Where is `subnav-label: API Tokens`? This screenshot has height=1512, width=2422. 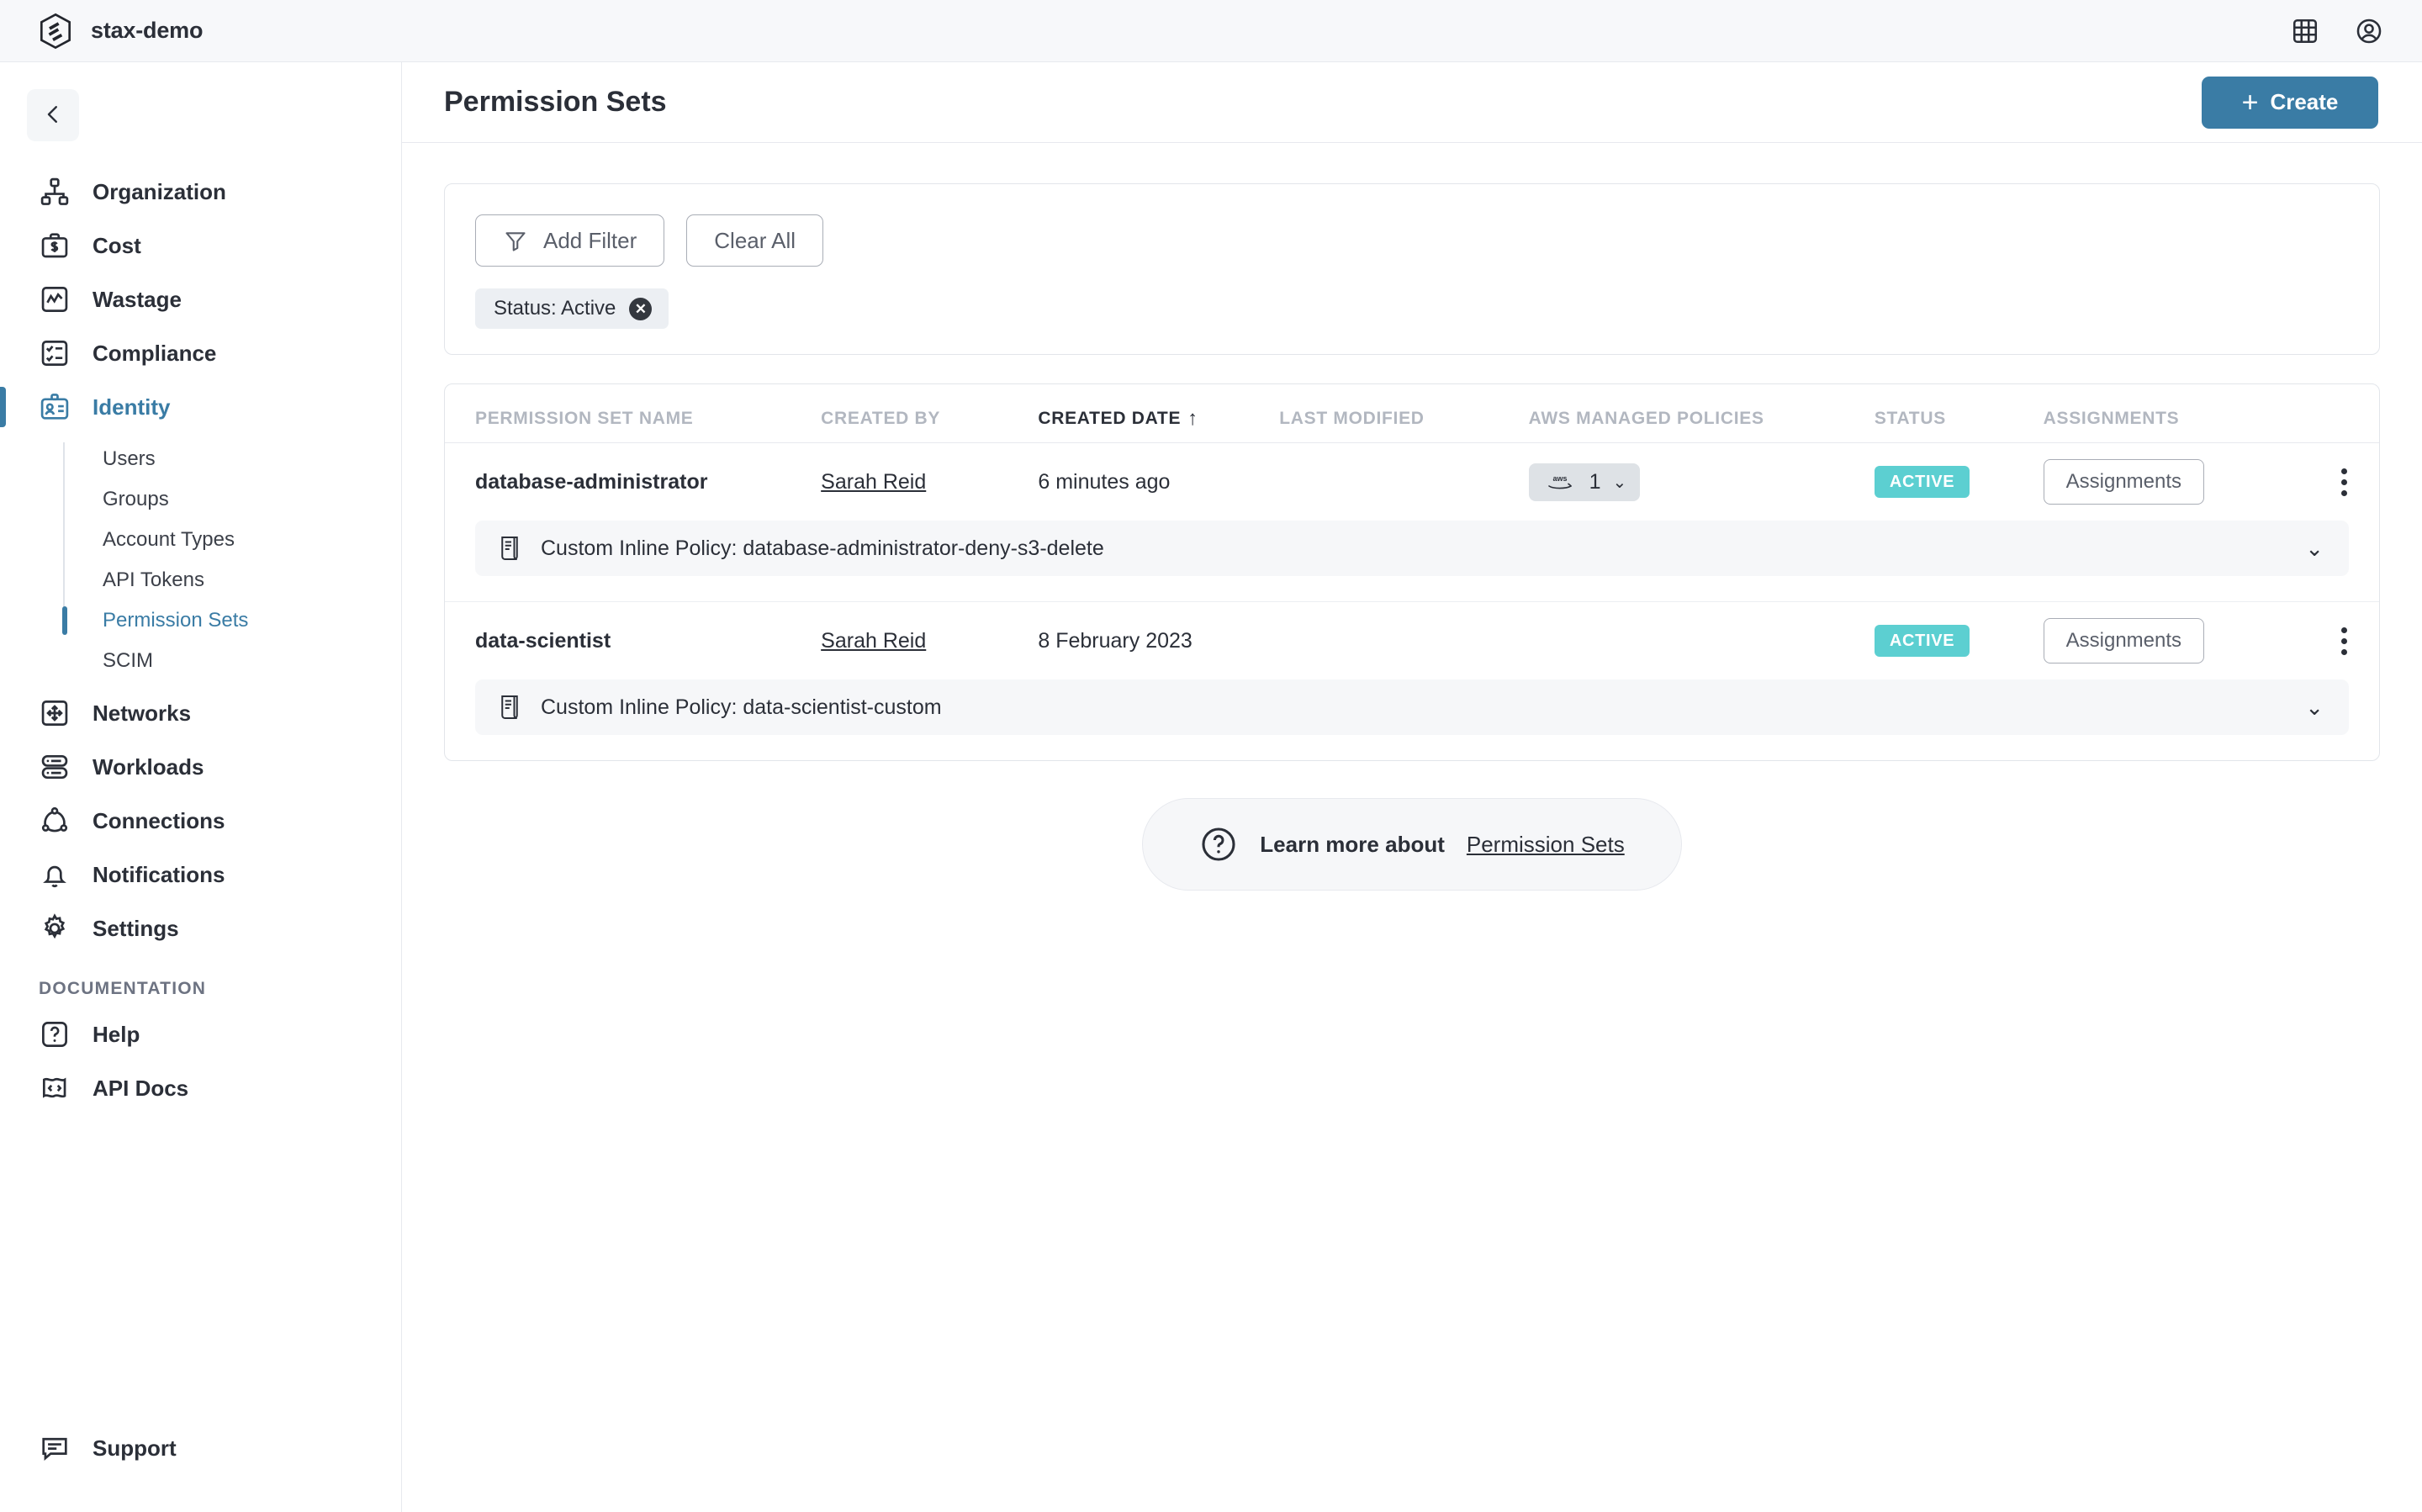
subnav-label: API Tokens is located at coordinates (153, 579).